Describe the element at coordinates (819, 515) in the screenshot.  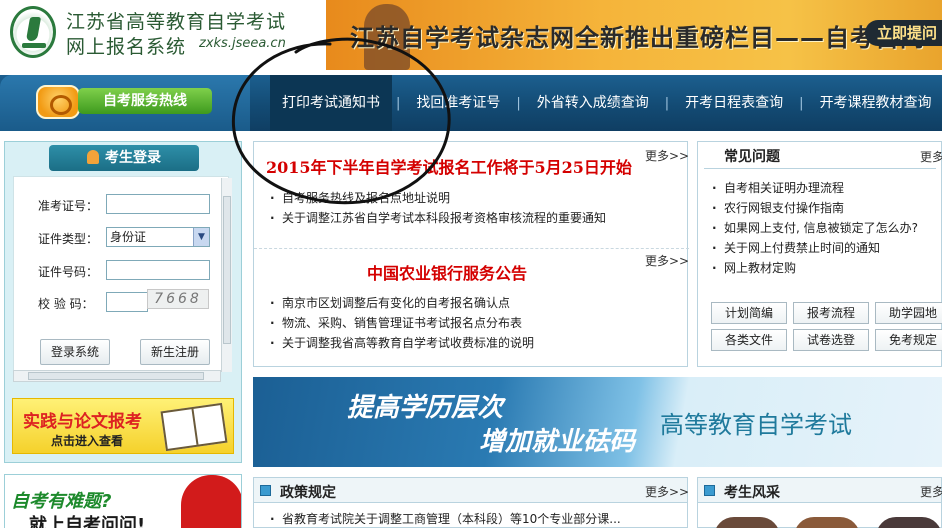
I see `student-style-gallery` at that location.